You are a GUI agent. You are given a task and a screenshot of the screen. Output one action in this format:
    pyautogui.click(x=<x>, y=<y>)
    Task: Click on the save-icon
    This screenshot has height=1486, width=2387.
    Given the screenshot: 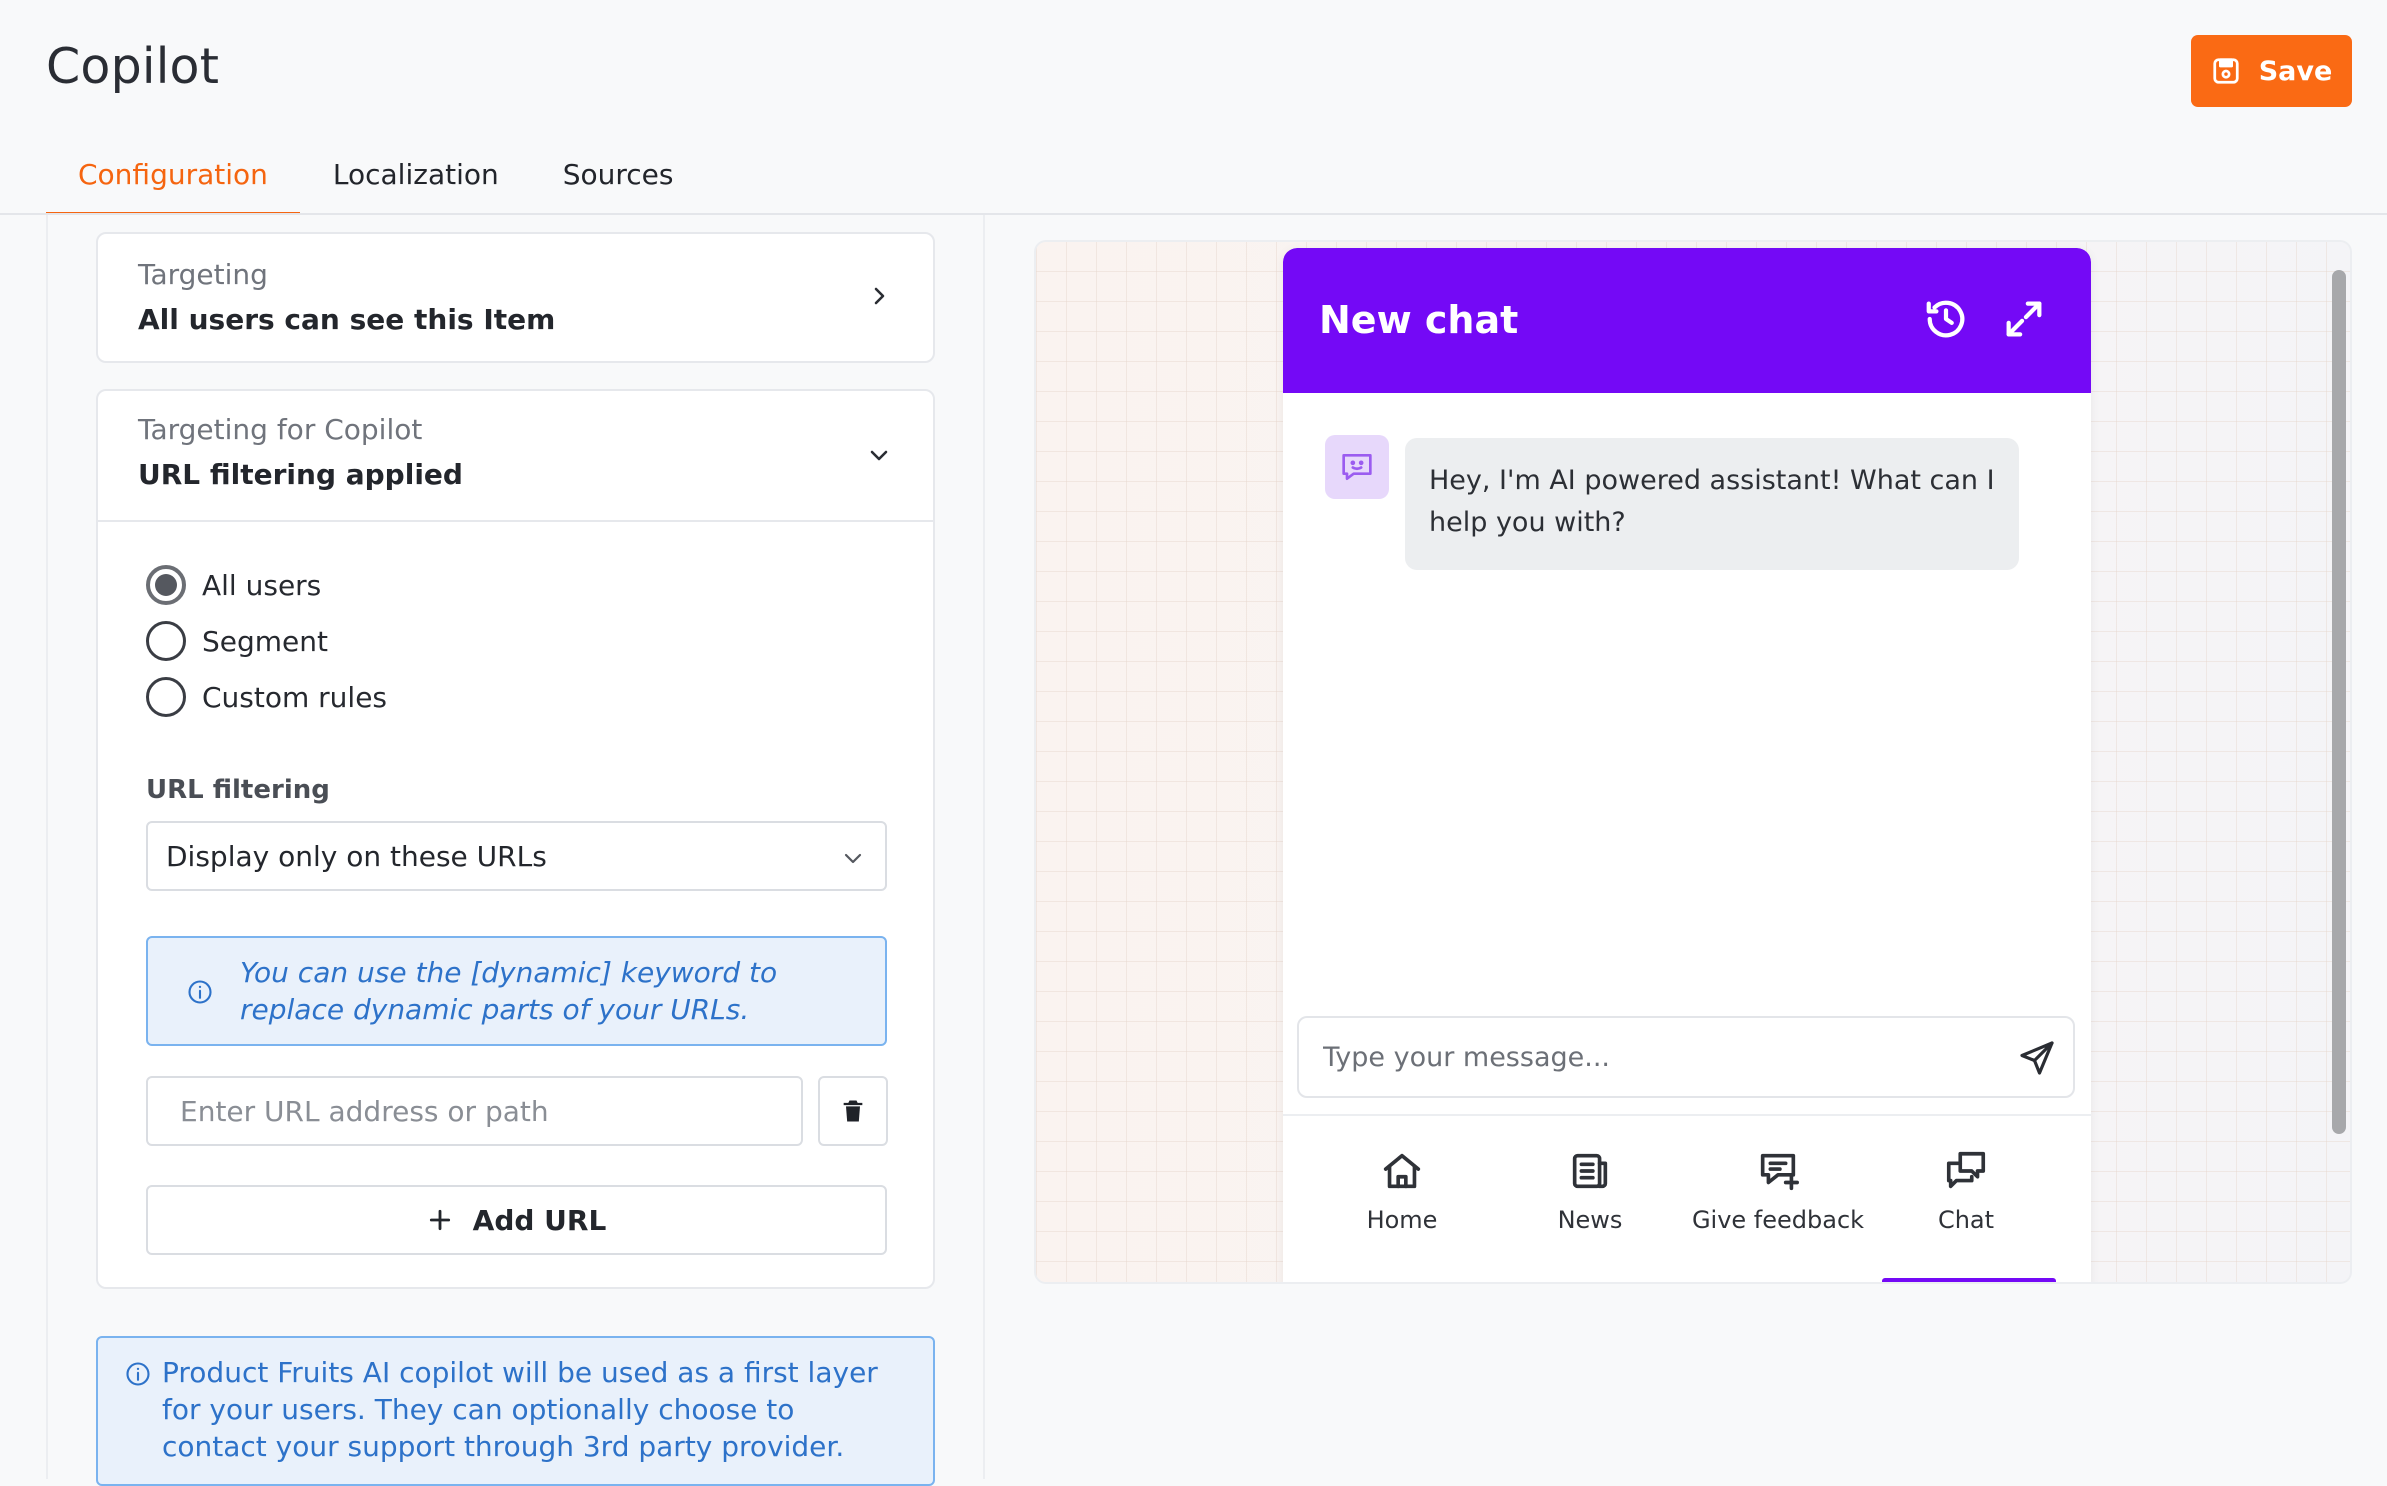 What is the action you would take?
    pyautogui.click(x=2226, y=71)
    